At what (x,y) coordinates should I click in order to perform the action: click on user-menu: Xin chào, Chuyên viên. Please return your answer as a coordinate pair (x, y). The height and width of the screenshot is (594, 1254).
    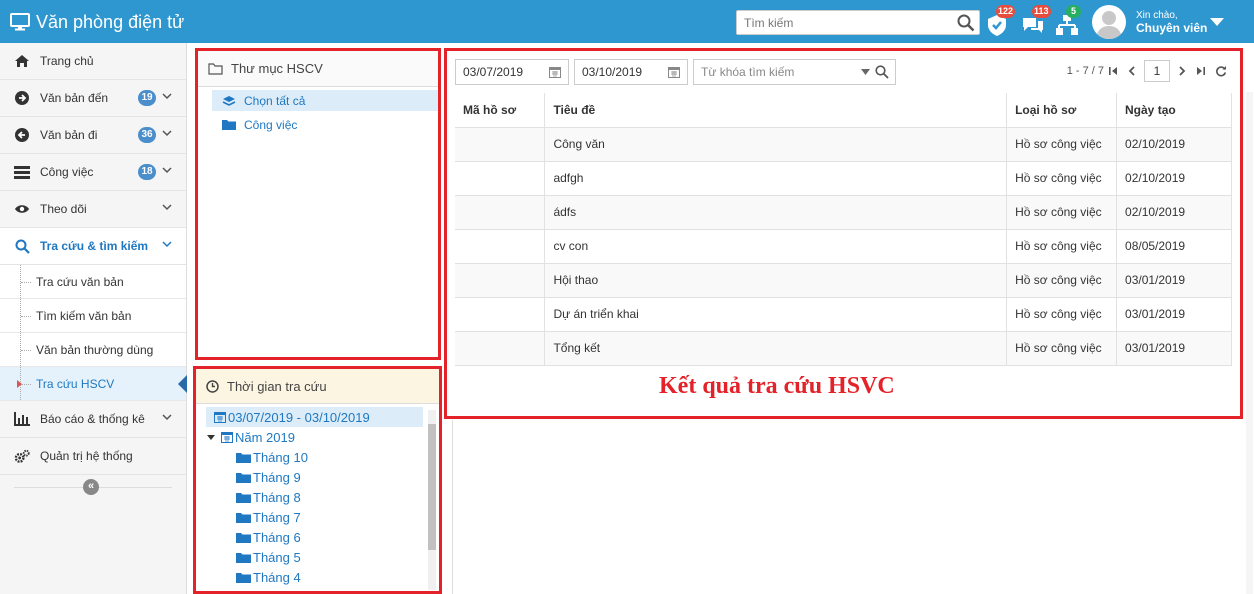
    Looking at the image, I should click on (1149, 22).